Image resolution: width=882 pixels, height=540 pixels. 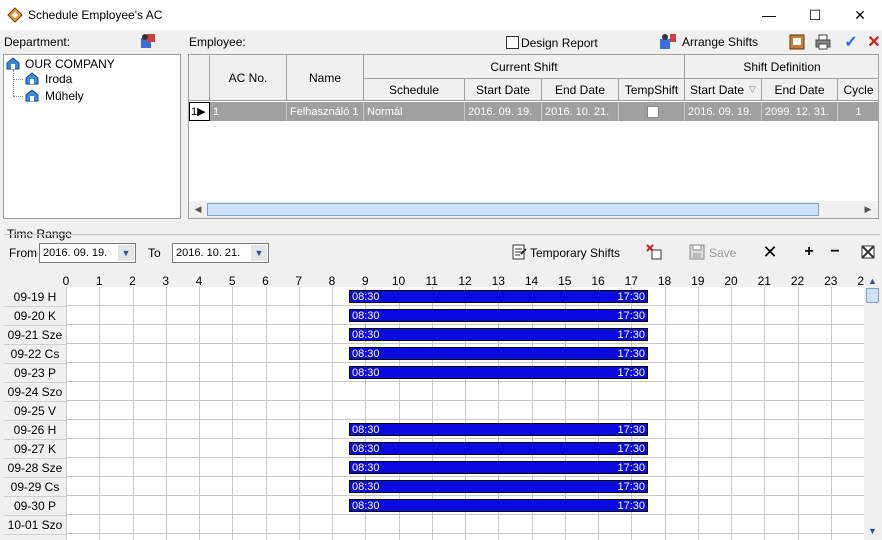 What do you see at coordinates (770, 252) in the screenshot?
I see `delete-icon: ✕` at bounding box center [770, 252].